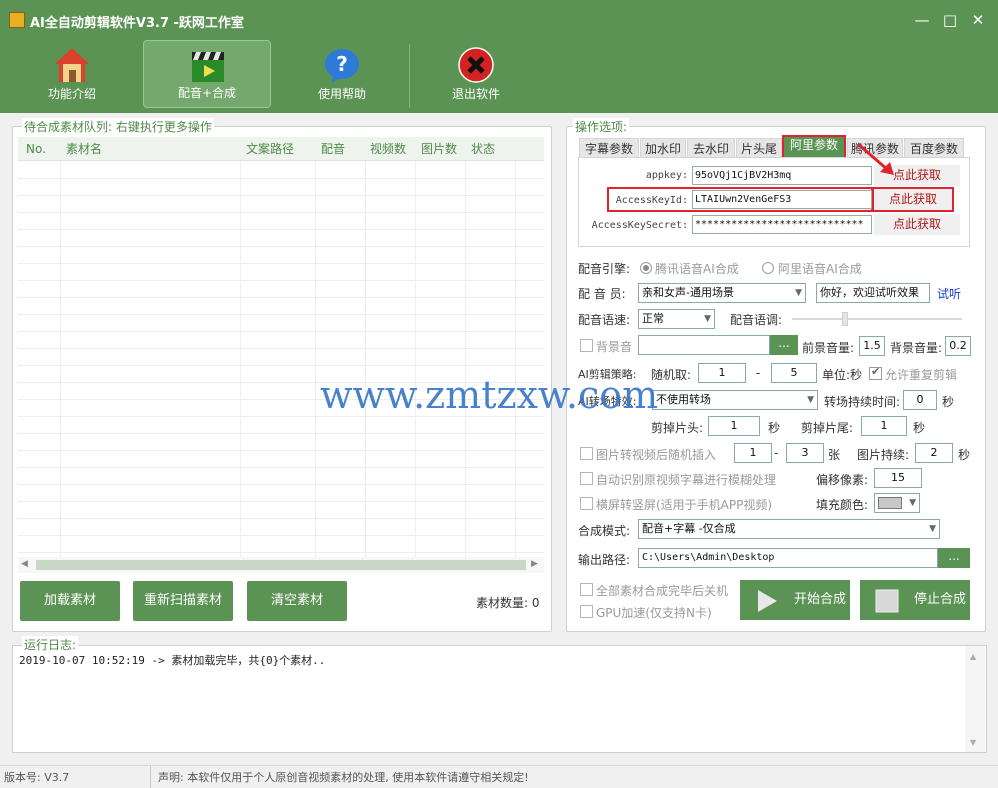 The image size is (998, 788). What do you see at coordinates (240, 359) in the screenshot?
I see `table-column-line` at bounding box center [240, 359].